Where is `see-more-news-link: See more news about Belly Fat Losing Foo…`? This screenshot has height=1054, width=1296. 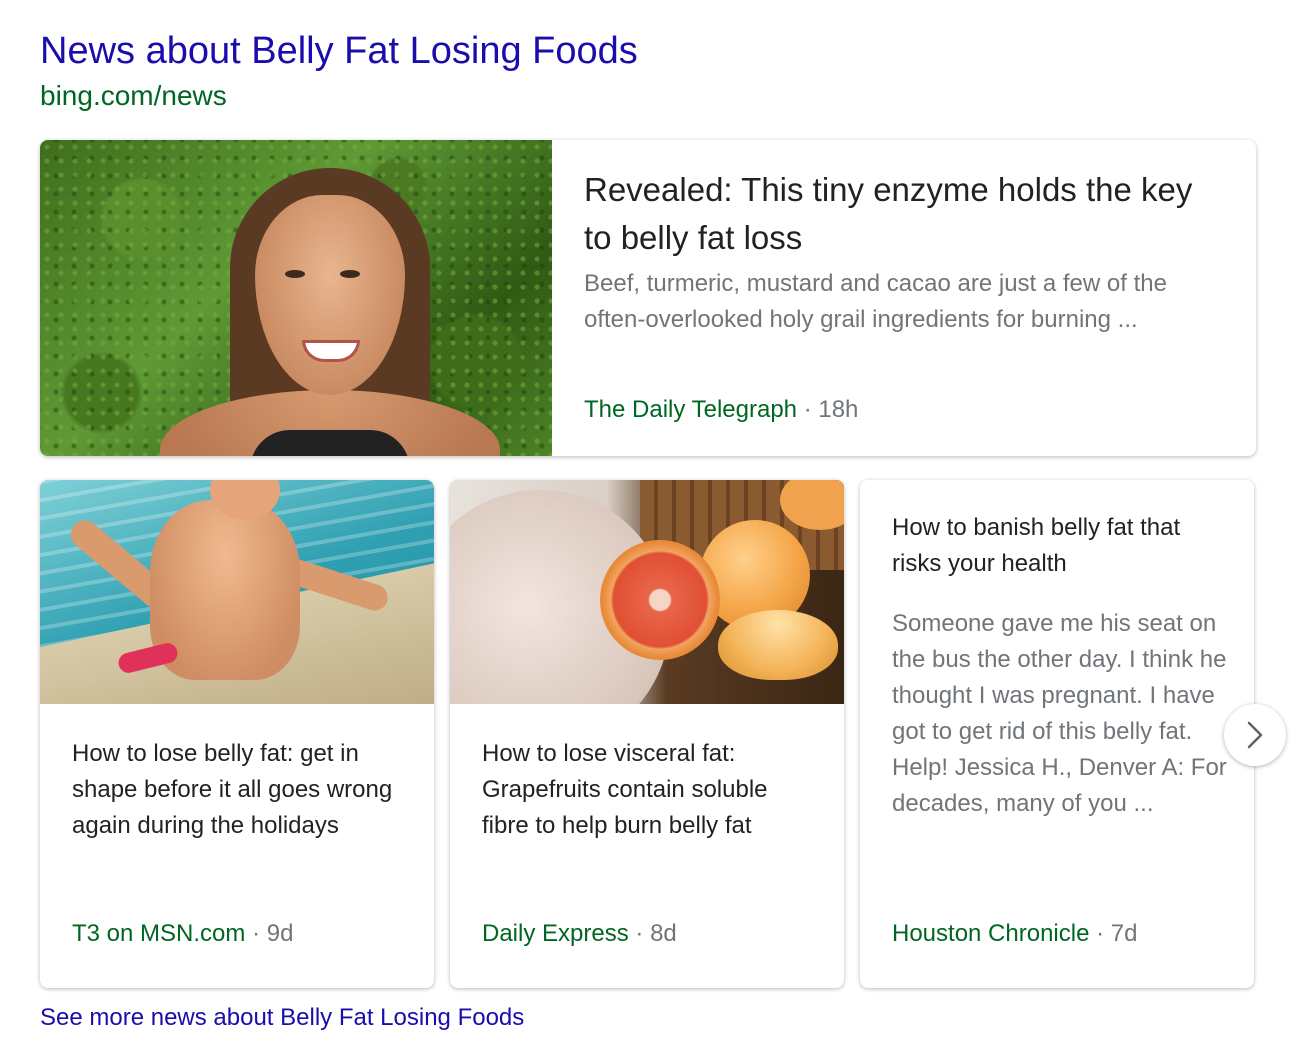 see-more-news-link: See more news about Belly Fat Losing Foo… is located at coordinates (282, 1018).